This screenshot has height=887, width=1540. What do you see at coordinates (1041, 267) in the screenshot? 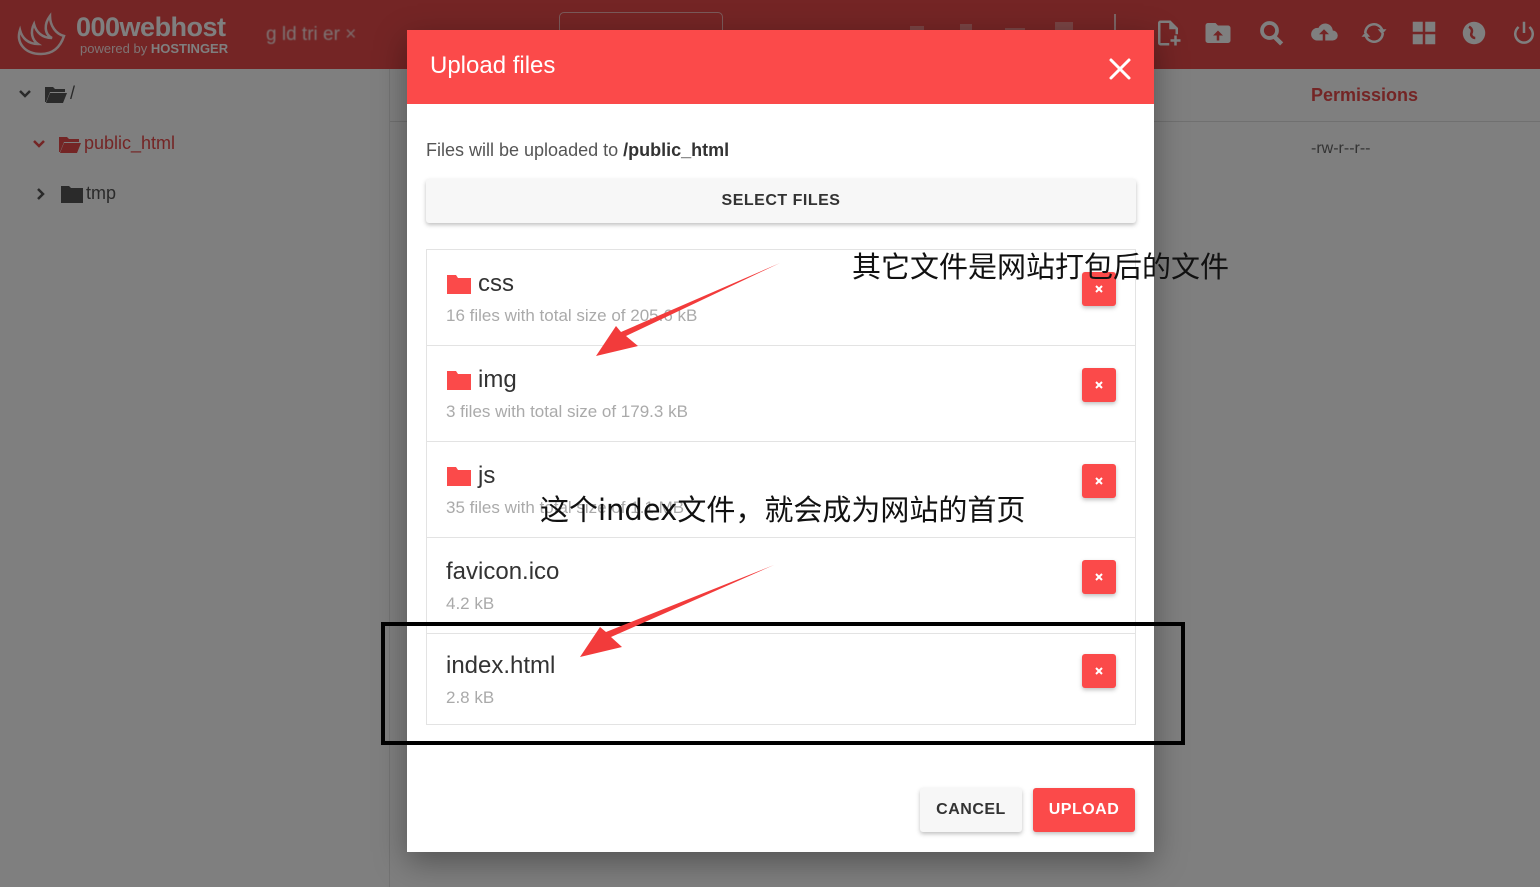
I see `annotation-note-other-files: 其它文件是网站打包后的文件` at bounding box center [1041, 267].